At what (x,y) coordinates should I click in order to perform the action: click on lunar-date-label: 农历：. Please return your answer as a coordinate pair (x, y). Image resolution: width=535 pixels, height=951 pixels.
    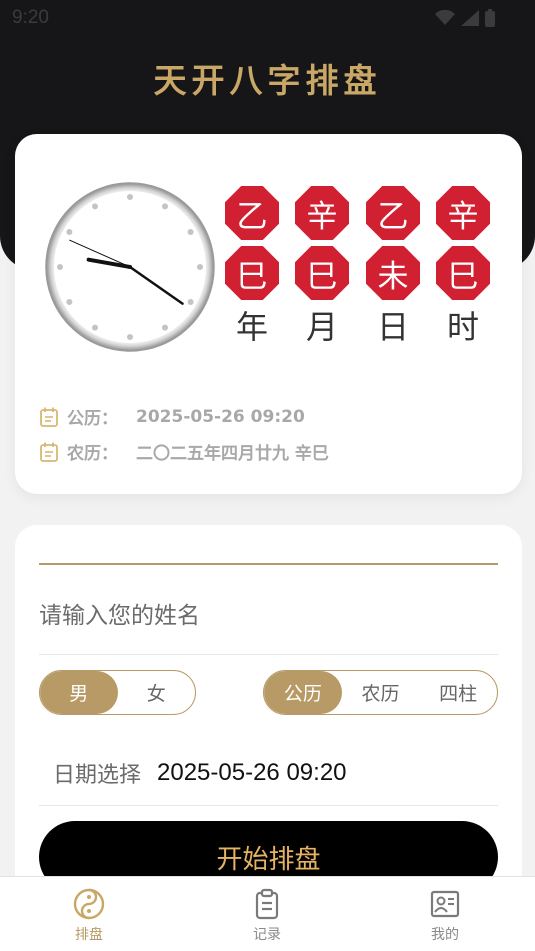
    Looking at the image, I should click on (92, 454).